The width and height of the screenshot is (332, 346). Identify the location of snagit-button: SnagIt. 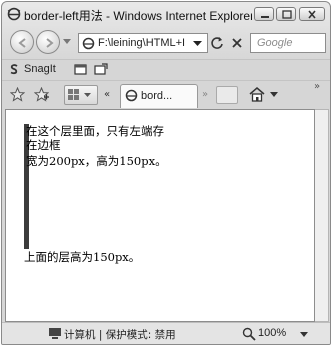
(40, 69).